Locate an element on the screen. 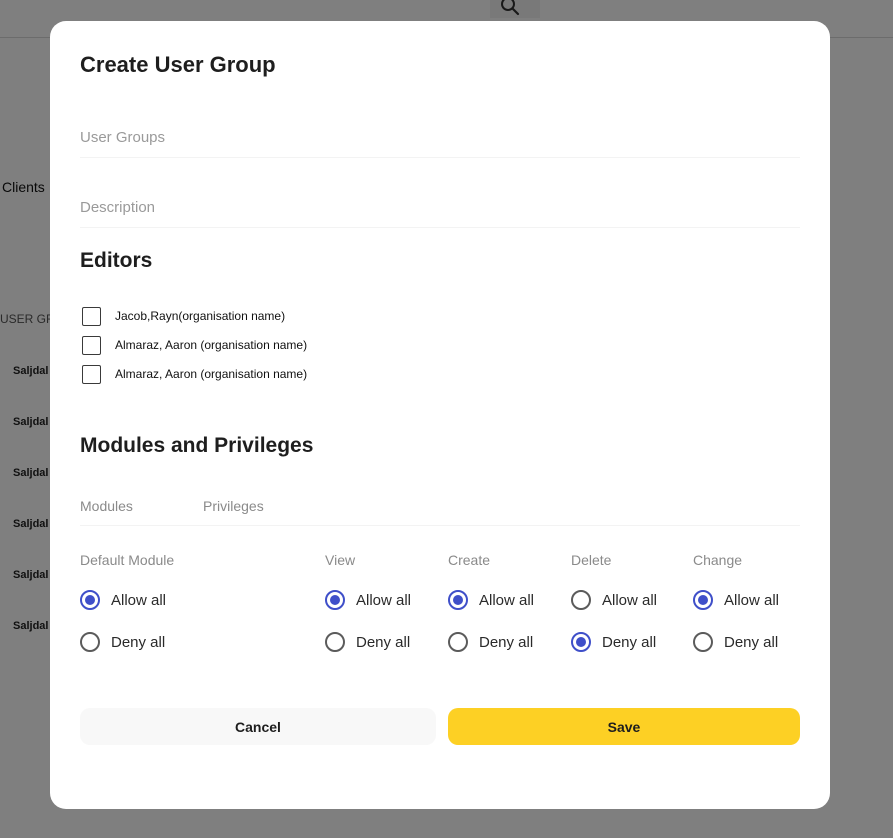 This screenshot has height=838, width=893. modules-privileges-title: Modules and Privileges is located at coordinates (197, 445).